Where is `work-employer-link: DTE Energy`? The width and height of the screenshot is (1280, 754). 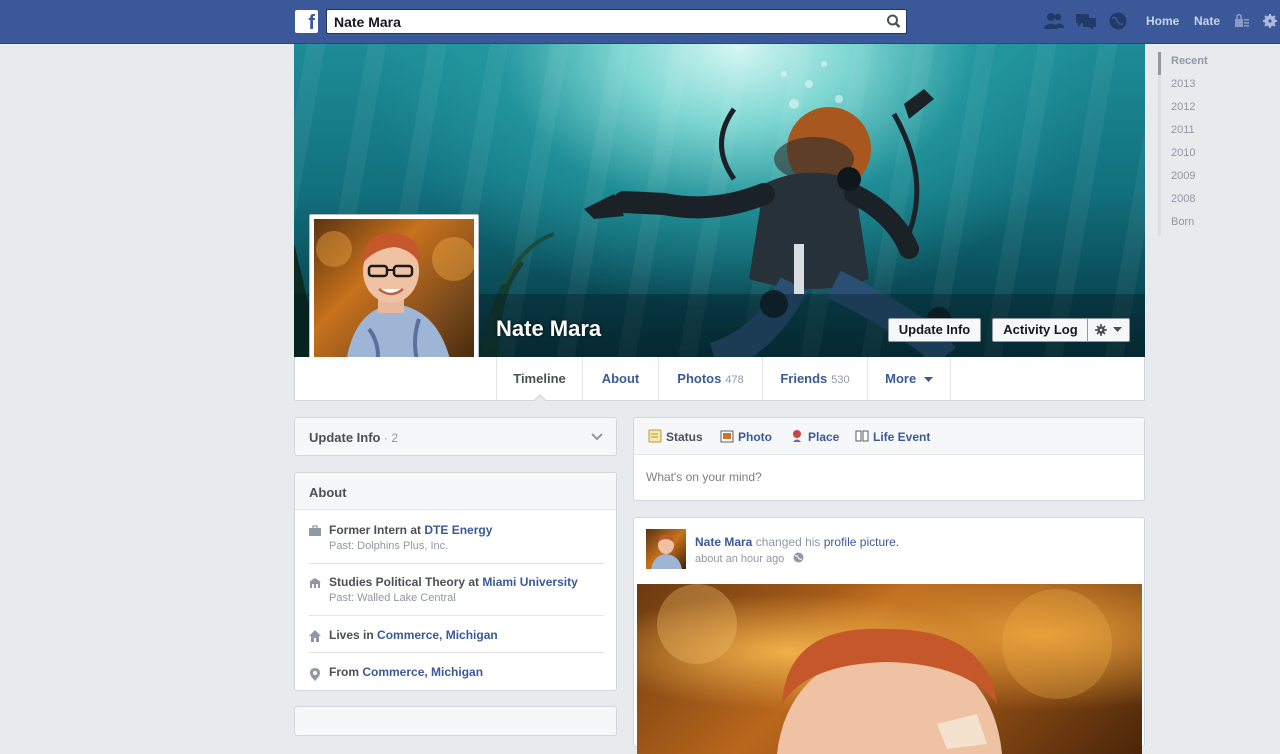
work-employer-link: DTE Energy is located at coordinates (458, 530).